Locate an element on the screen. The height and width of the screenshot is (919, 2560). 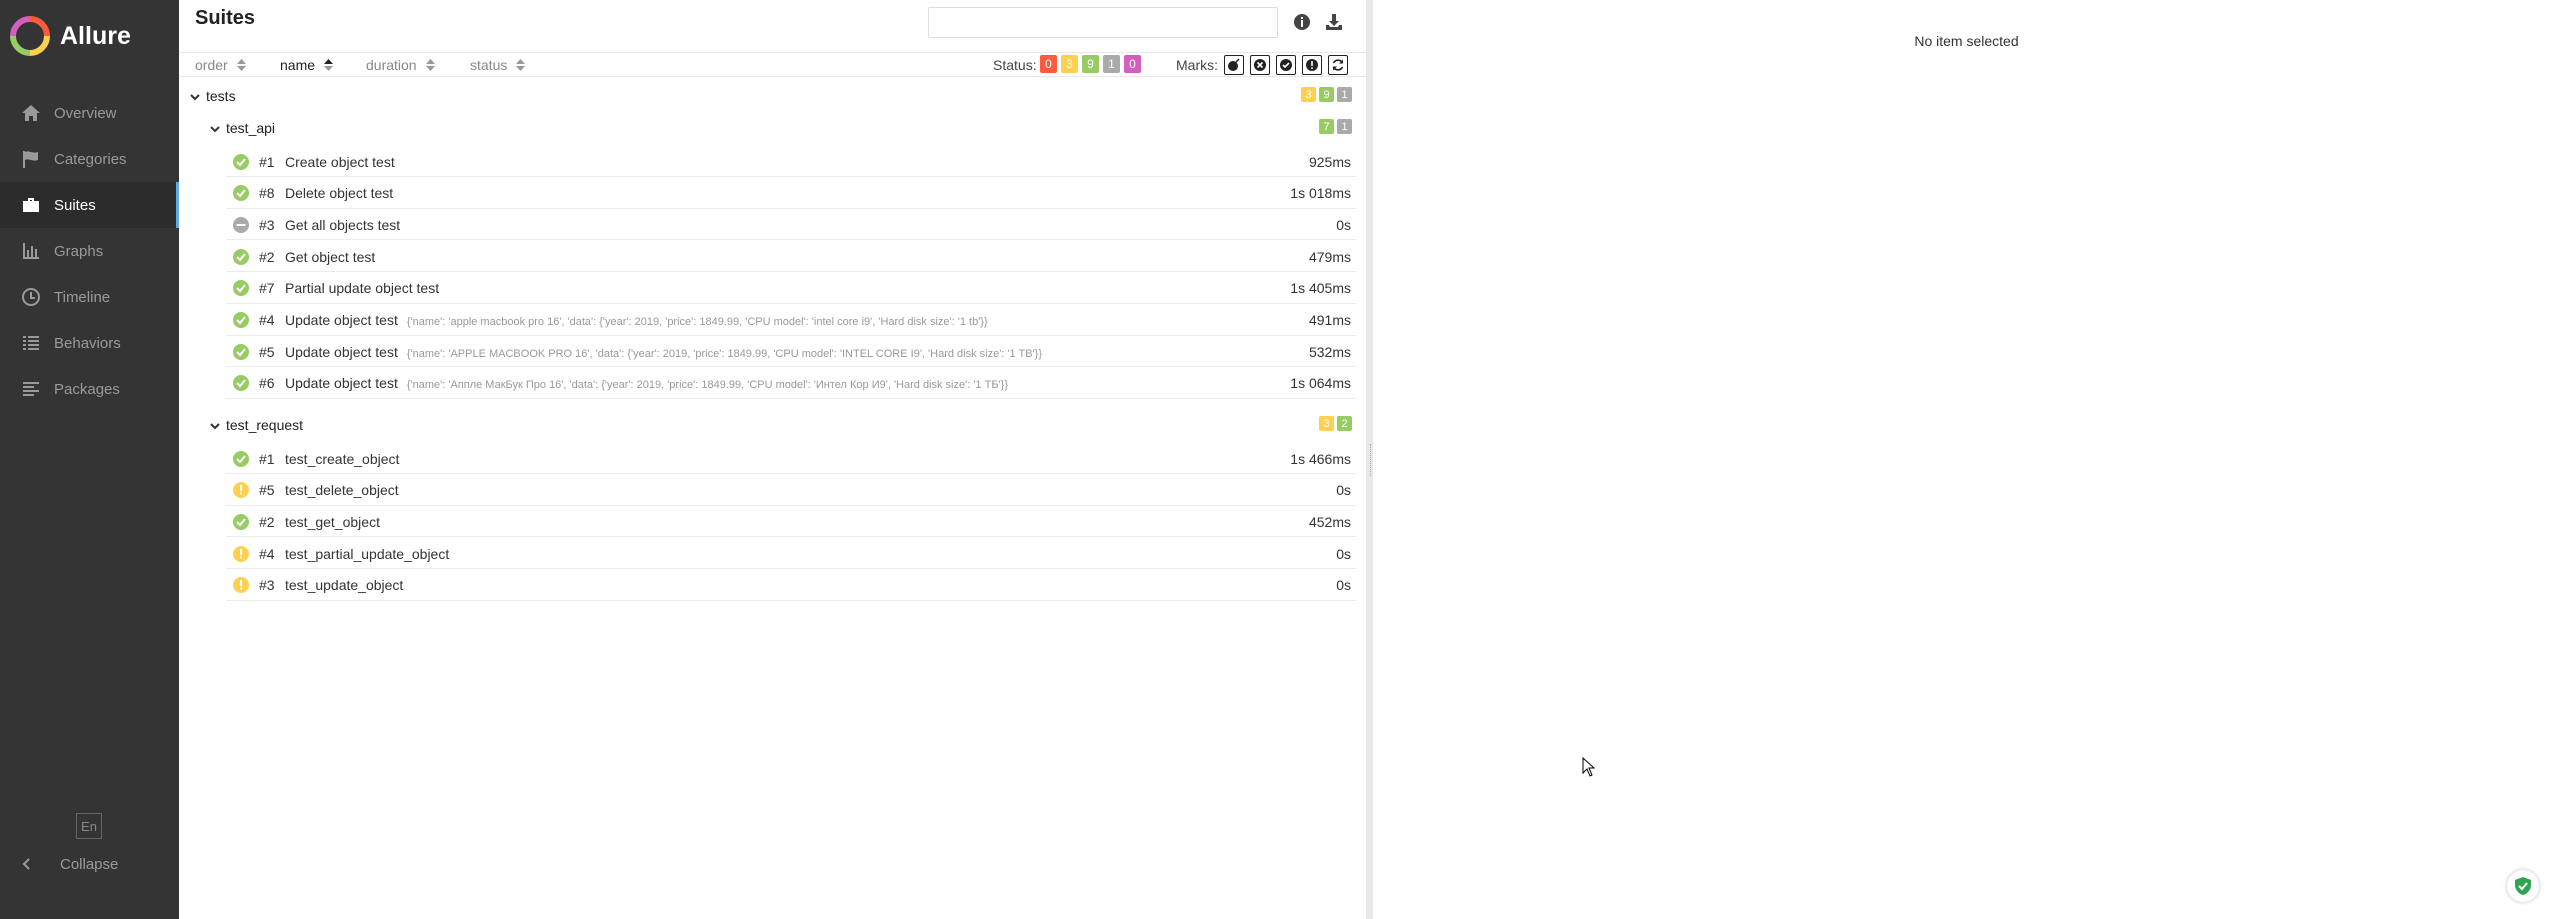
test-duration: 1s 064ms is located at coordinates (1320, 383).